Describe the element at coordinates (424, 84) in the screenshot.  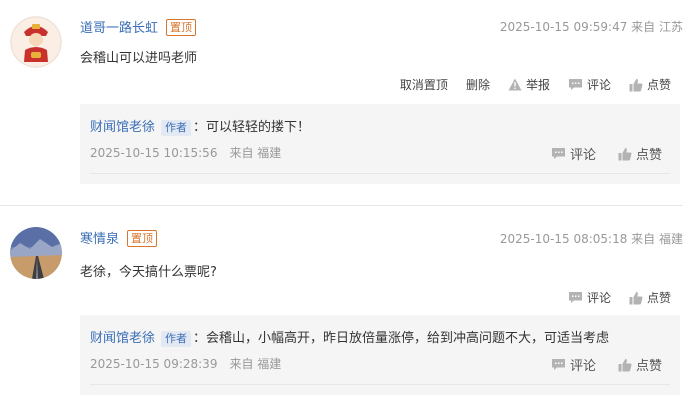
I see `unpin-button: 取消置顶` at that location.